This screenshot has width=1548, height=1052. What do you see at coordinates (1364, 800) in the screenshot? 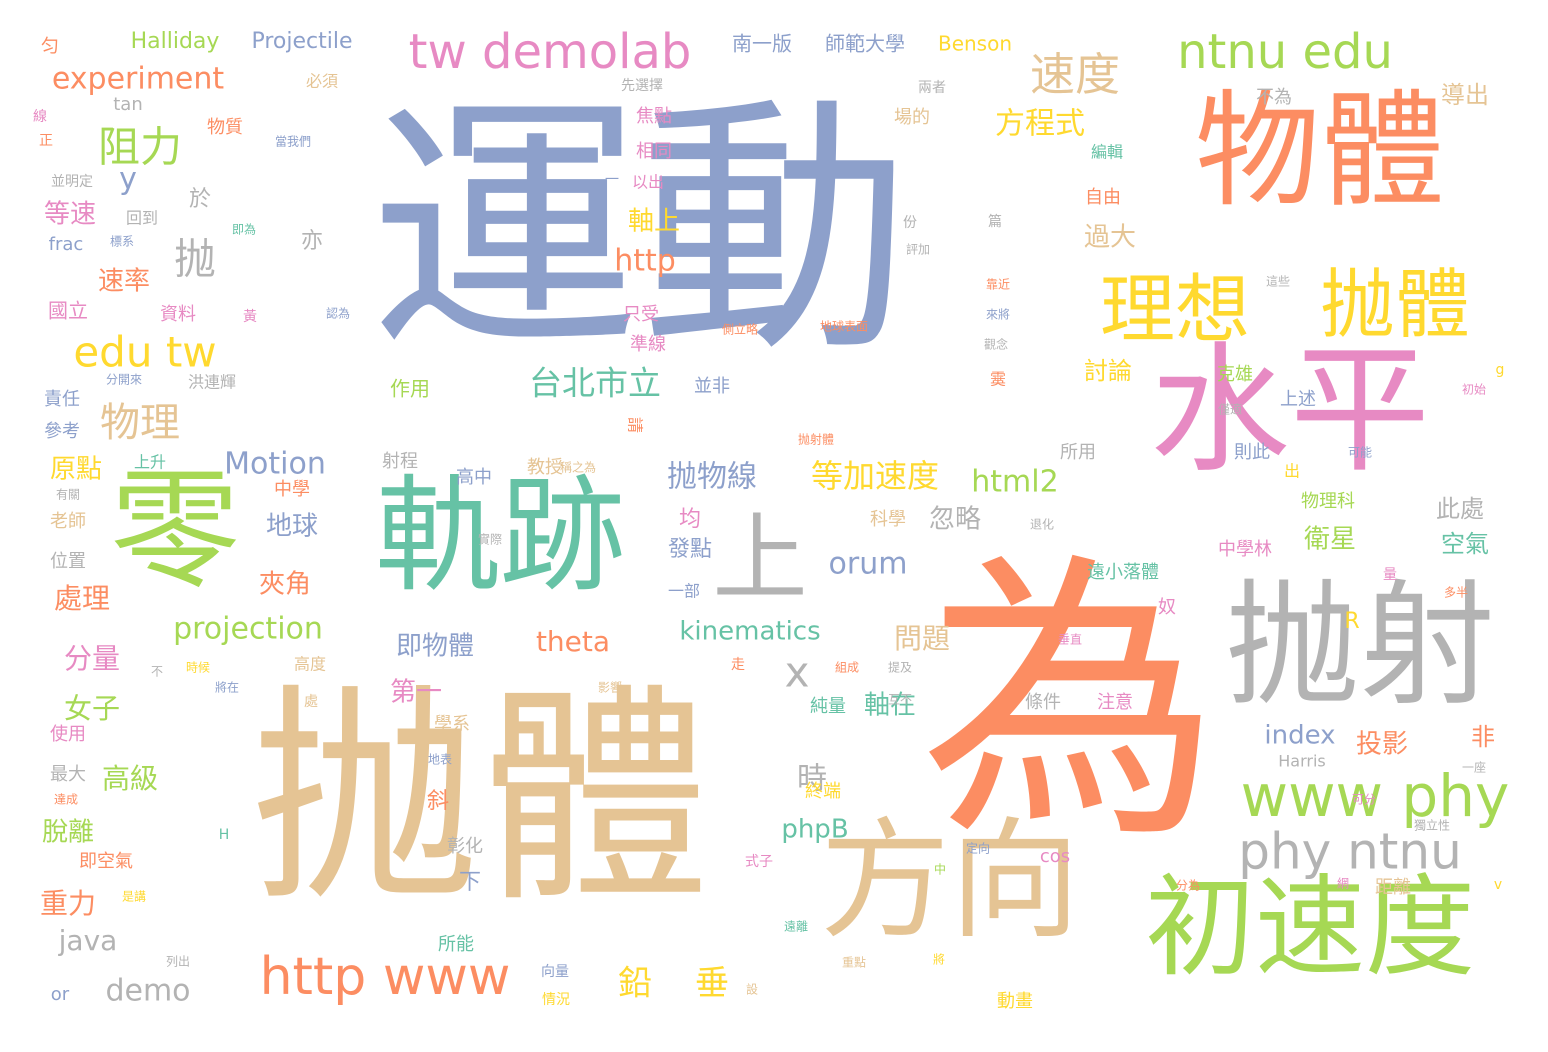
I see `cloud-word: 可分` at bounding box center [1364, 800].